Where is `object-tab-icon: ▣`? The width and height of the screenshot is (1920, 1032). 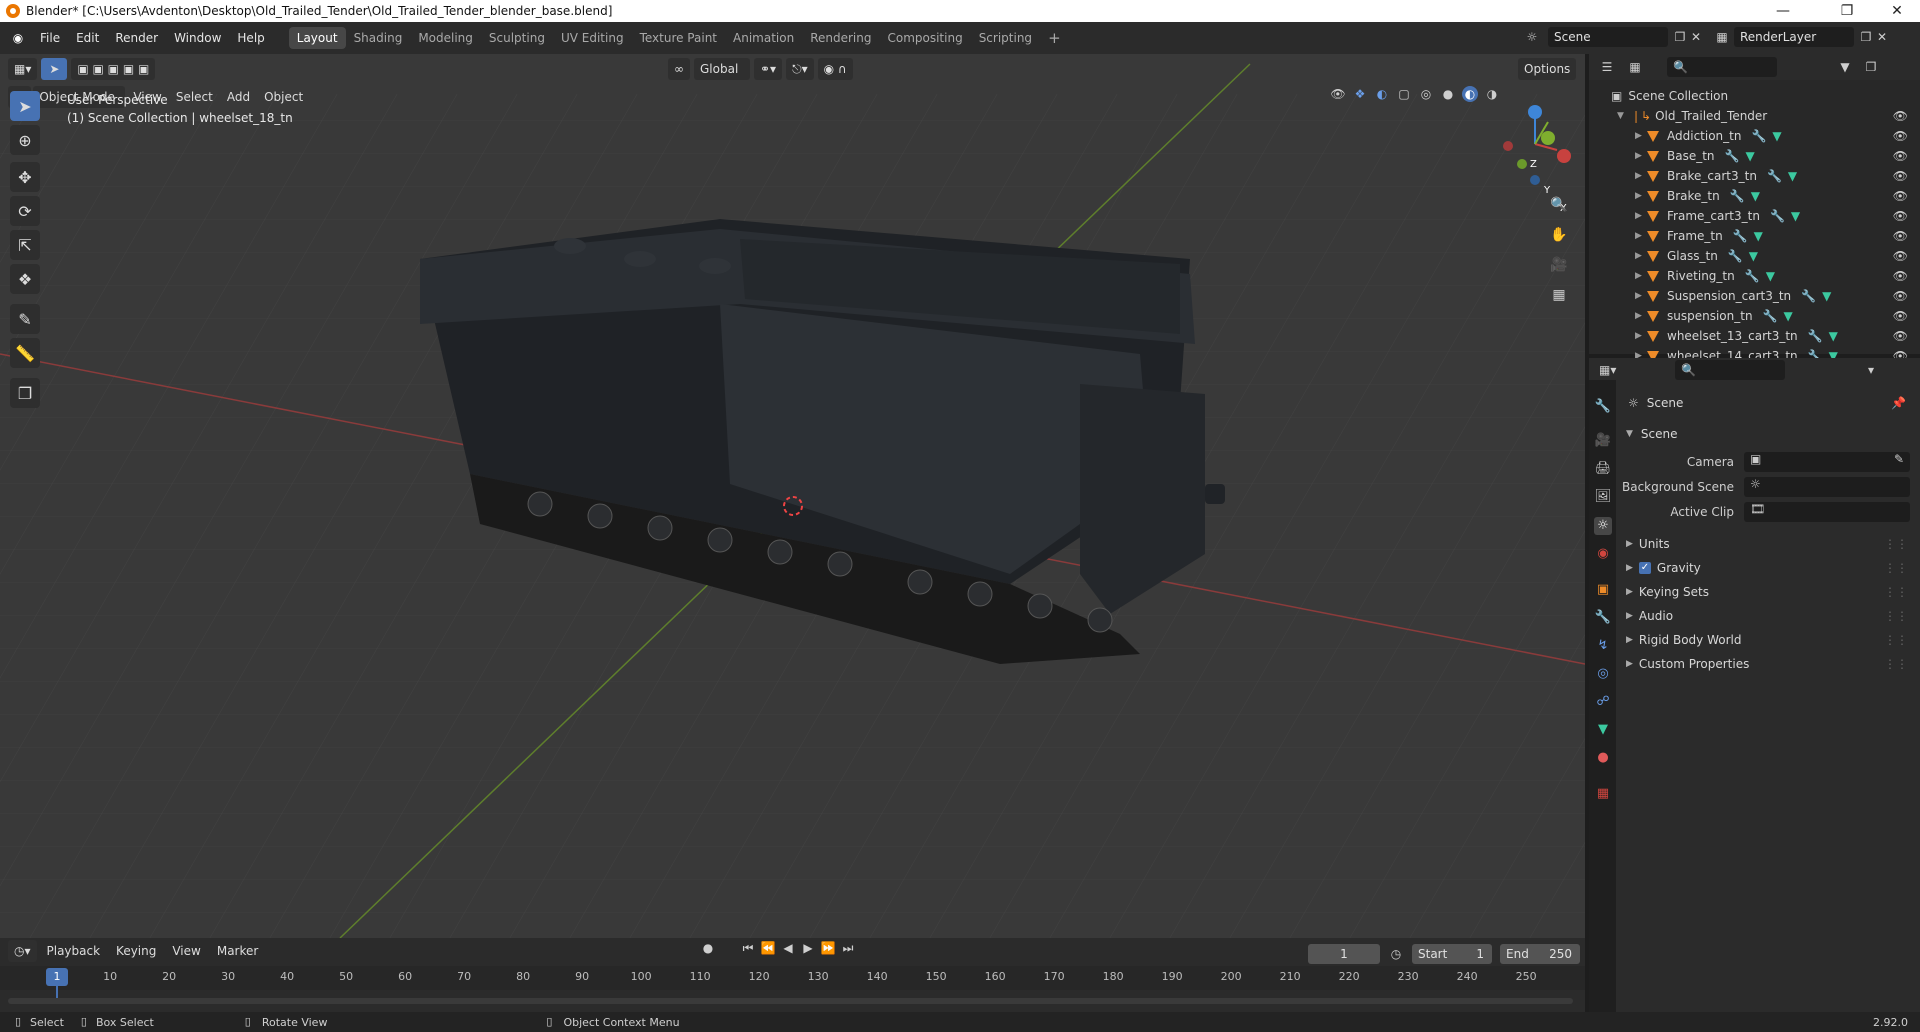 object-tab-icon: ▣ is located at coordinates (1603, 590).